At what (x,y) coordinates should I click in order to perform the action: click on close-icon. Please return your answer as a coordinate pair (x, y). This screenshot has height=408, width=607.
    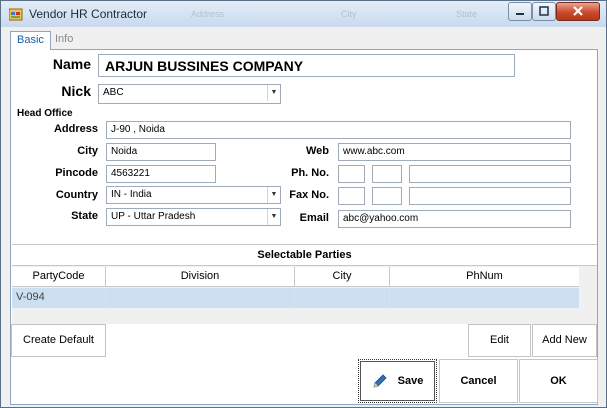
    Looking at the image, I should click on (578, 11).